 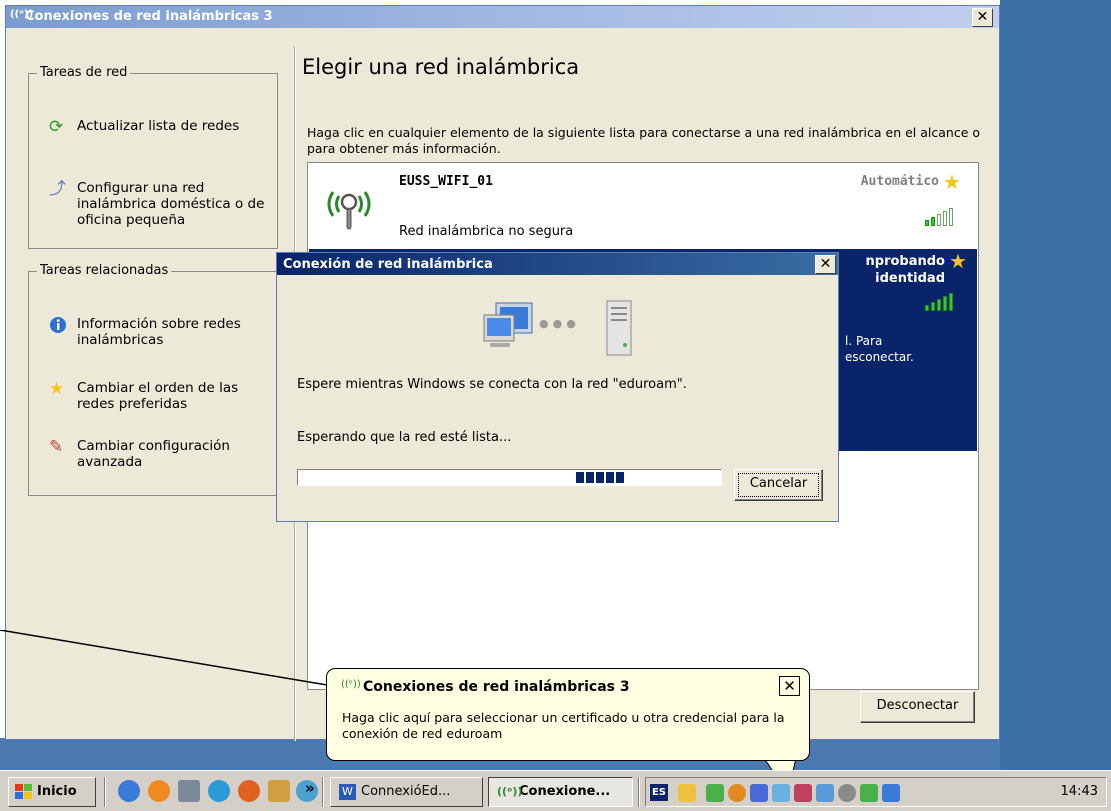 What do you see at coordinates (486, 231) in the screenshot?
I see `network-status: Red inalámbrica no segura` at bounding box center [486, 231].